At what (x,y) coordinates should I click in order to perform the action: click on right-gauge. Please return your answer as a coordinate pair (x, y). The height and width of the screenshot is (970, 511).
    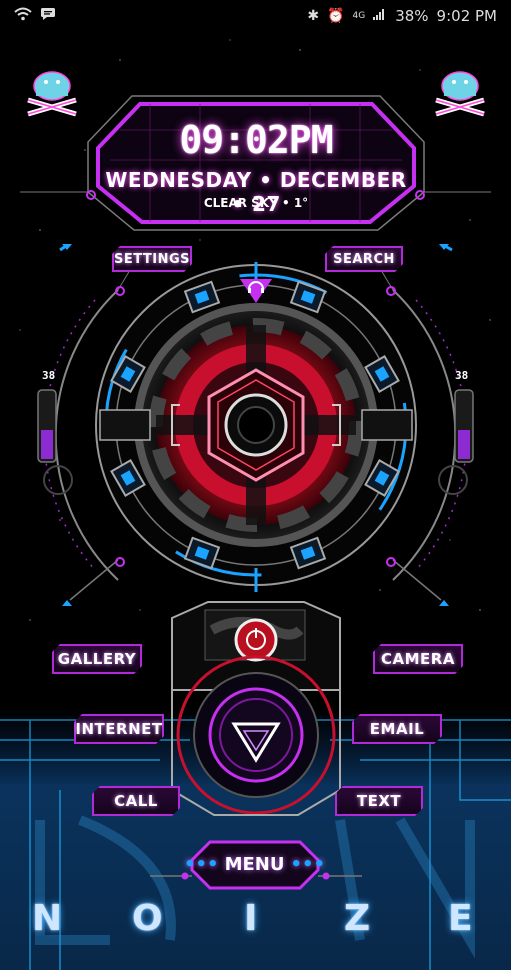
    Looking at the image, I should click on (464, 426).